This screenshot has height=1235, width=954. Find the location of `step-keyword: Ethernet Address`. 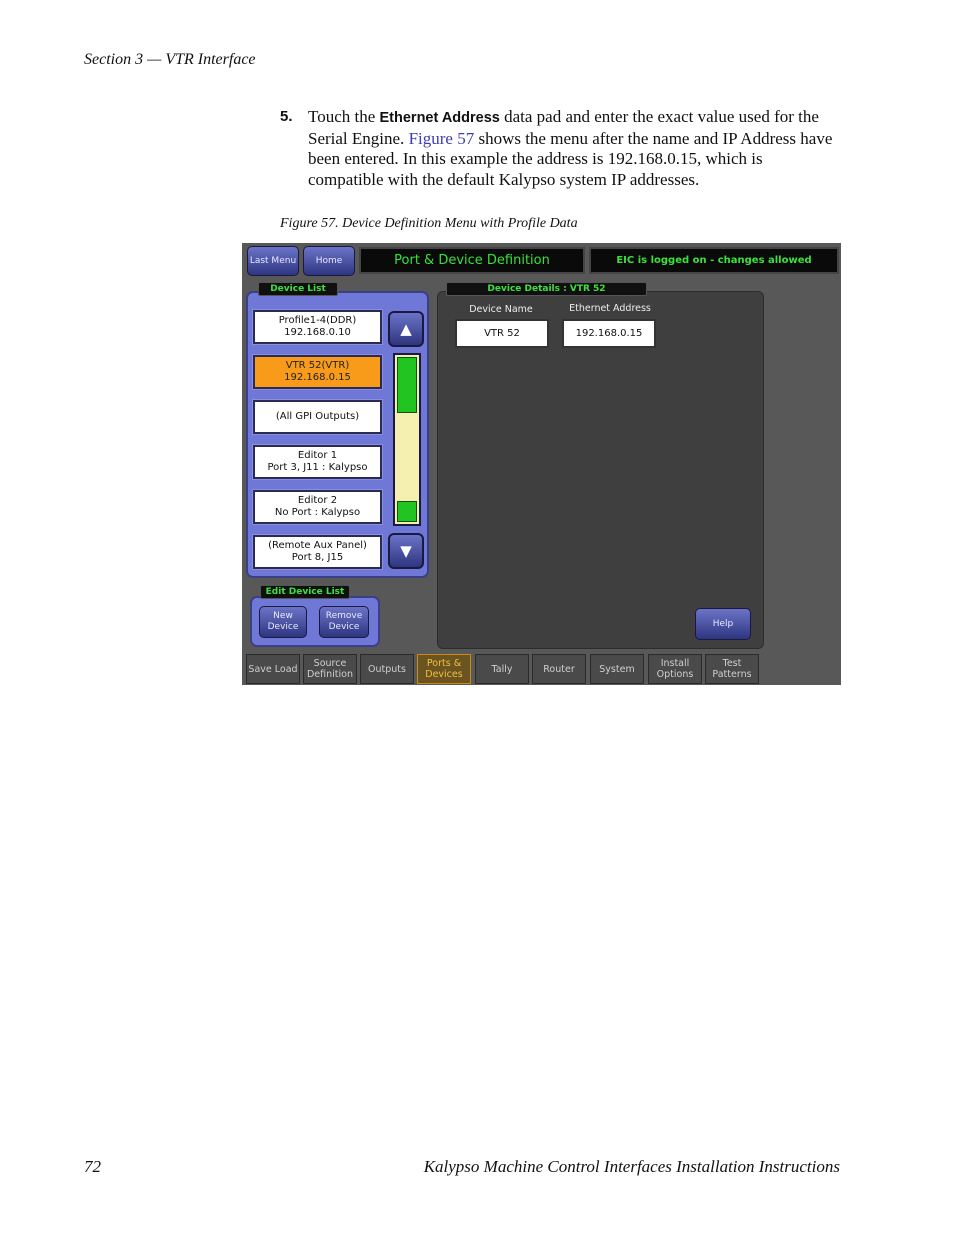

step-keyword: Ethernet Address is located at coordinates (439, 118).